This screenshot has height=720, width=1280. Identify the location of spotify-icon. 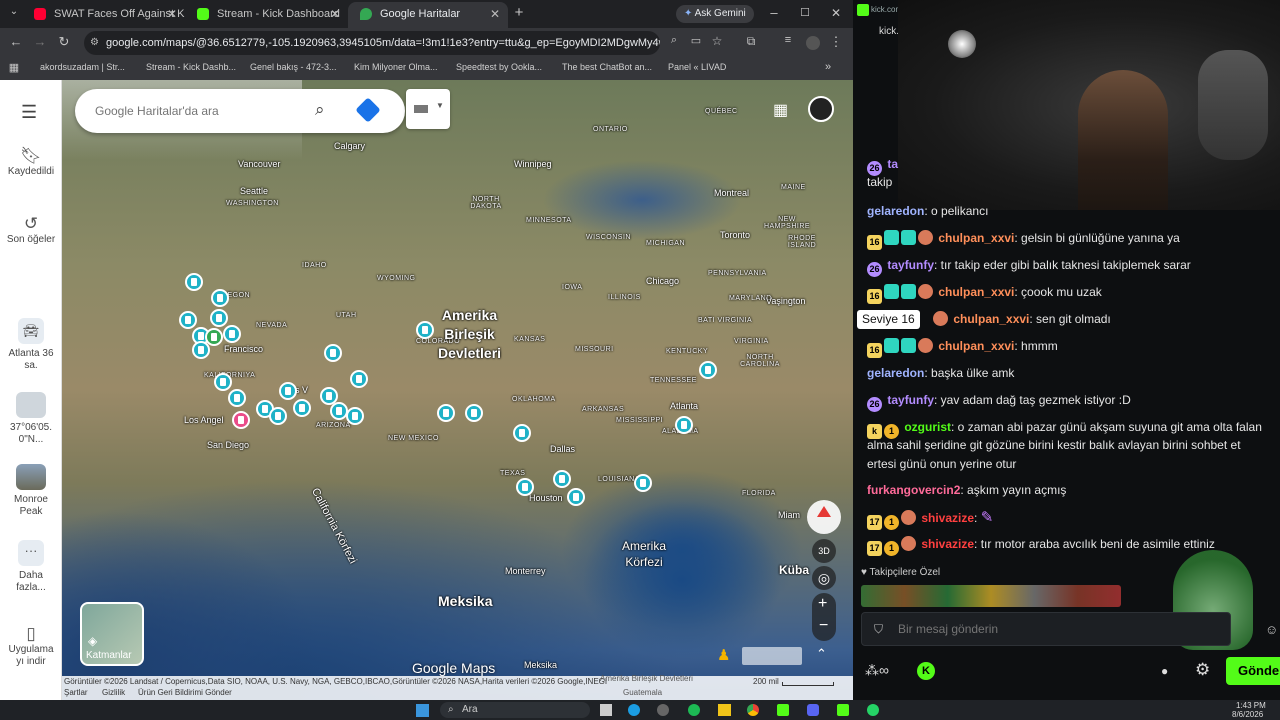
(694, 710).